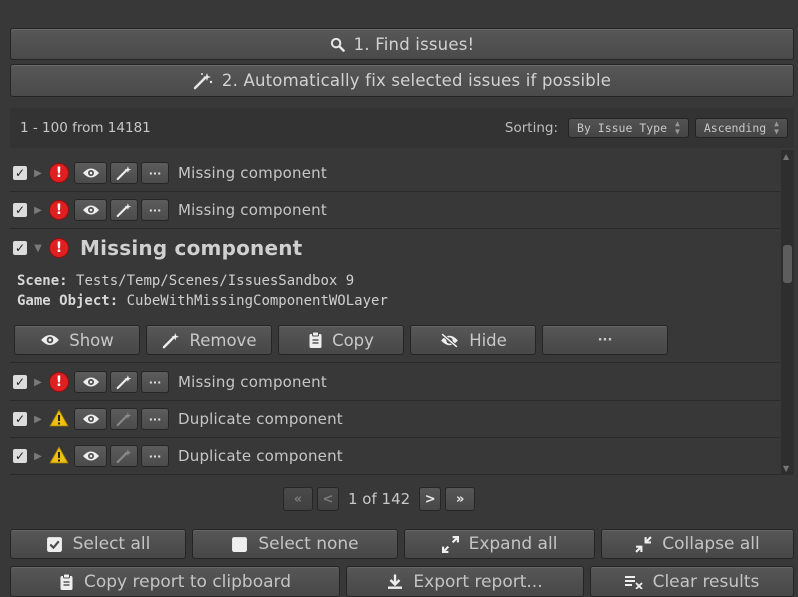  I want to click on prev-page-button: <, so click(328, 499).